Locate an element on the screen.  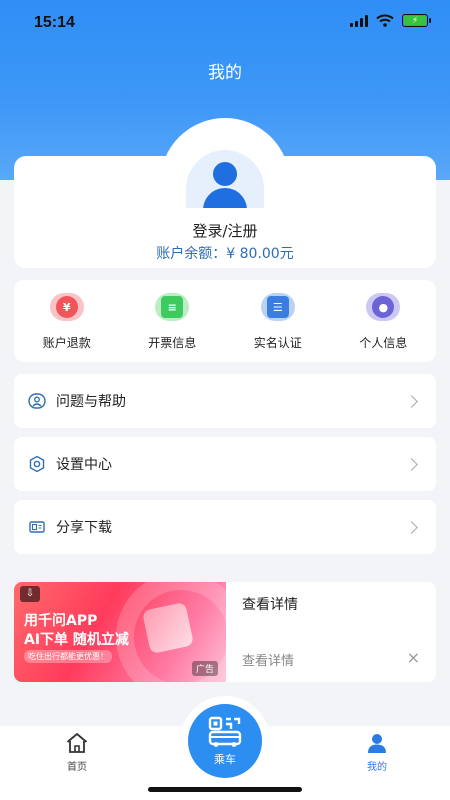
menu-label: 问题与帮助 is located at coordinates (91, 402).